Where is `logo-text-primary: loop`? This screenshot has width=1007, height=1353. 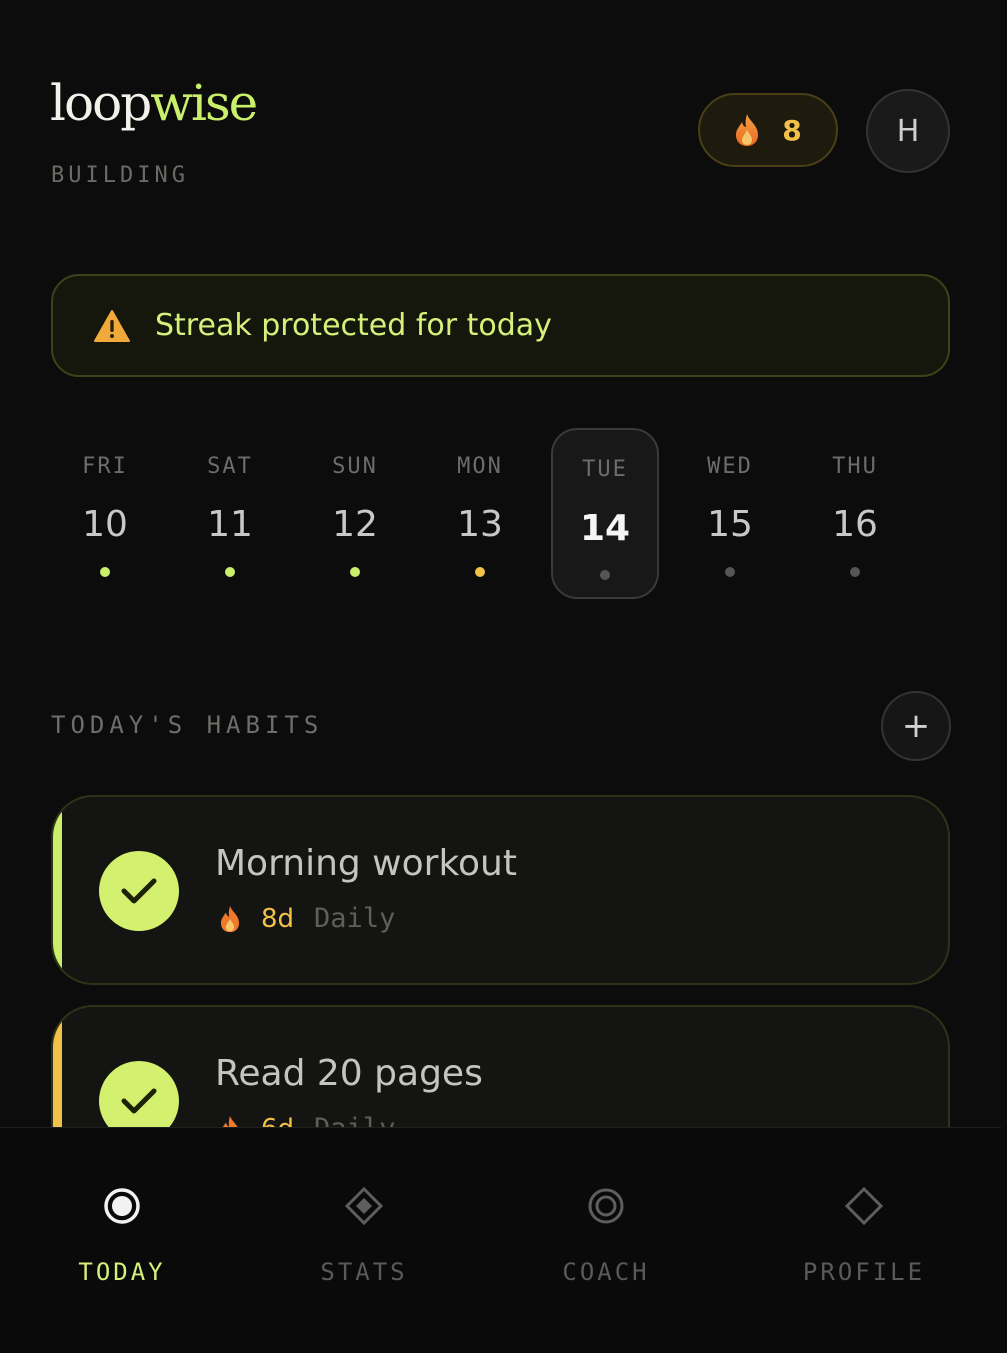 logo-text-primary: loop is located at coordinates (101, 103).